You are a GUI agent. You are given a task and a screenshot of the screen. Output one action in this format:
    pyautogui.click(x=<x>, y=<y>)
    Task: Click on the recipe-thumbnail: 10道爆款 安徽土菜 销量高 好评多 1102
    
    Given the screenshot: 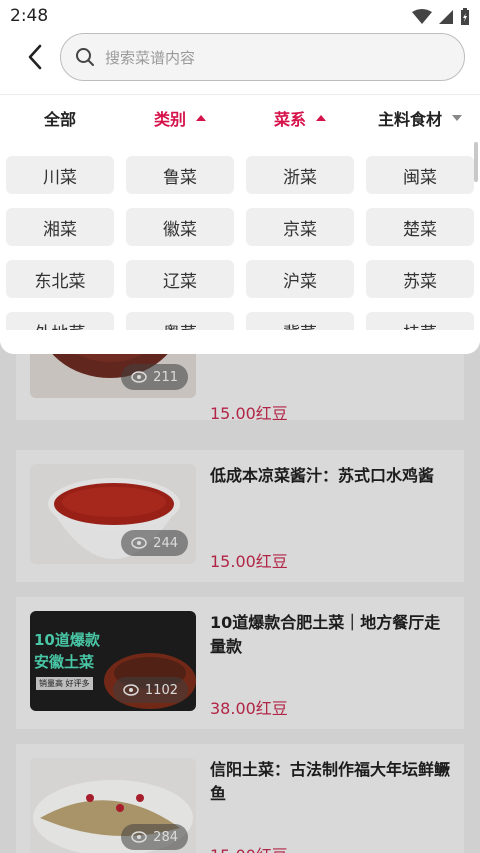 What is the action you would take?
    pyautogui.click(x=113, y=661)
    